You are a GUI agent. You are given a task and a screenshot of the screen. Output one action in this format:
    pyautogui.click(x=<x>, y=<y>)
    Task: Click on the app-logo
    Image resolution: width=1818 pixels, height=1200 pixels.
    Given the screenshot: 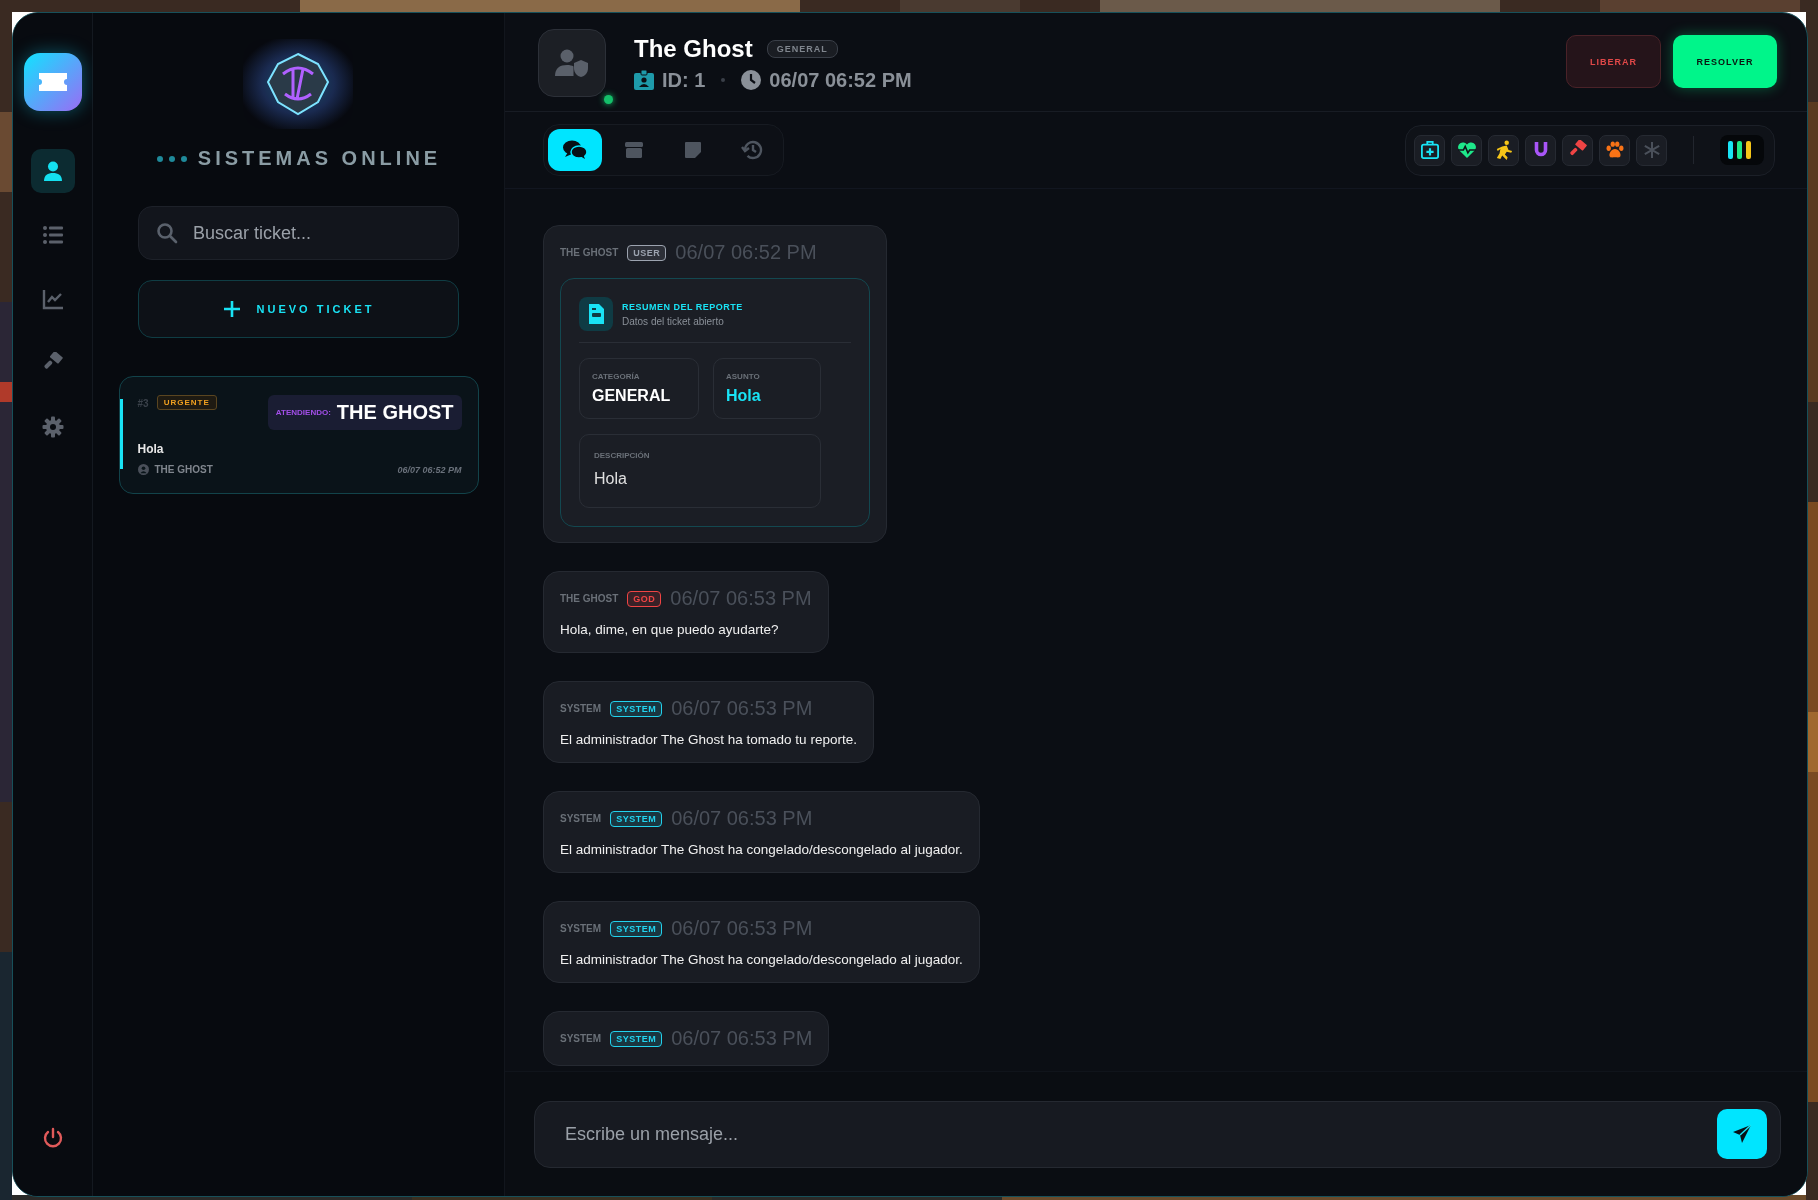 What is the action you would take?
    pyautogui.click(x=52, y=82)
    